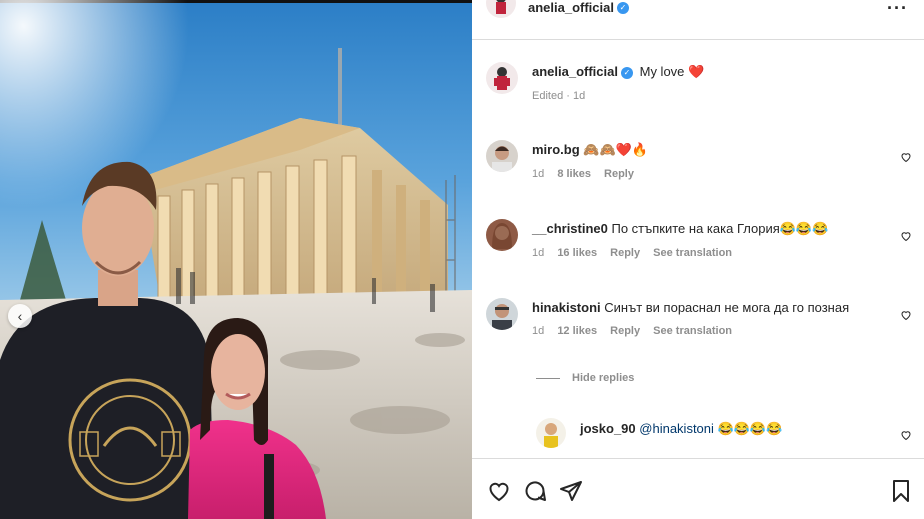  I want to click on author-username: anelia_official, so click(571, 7).